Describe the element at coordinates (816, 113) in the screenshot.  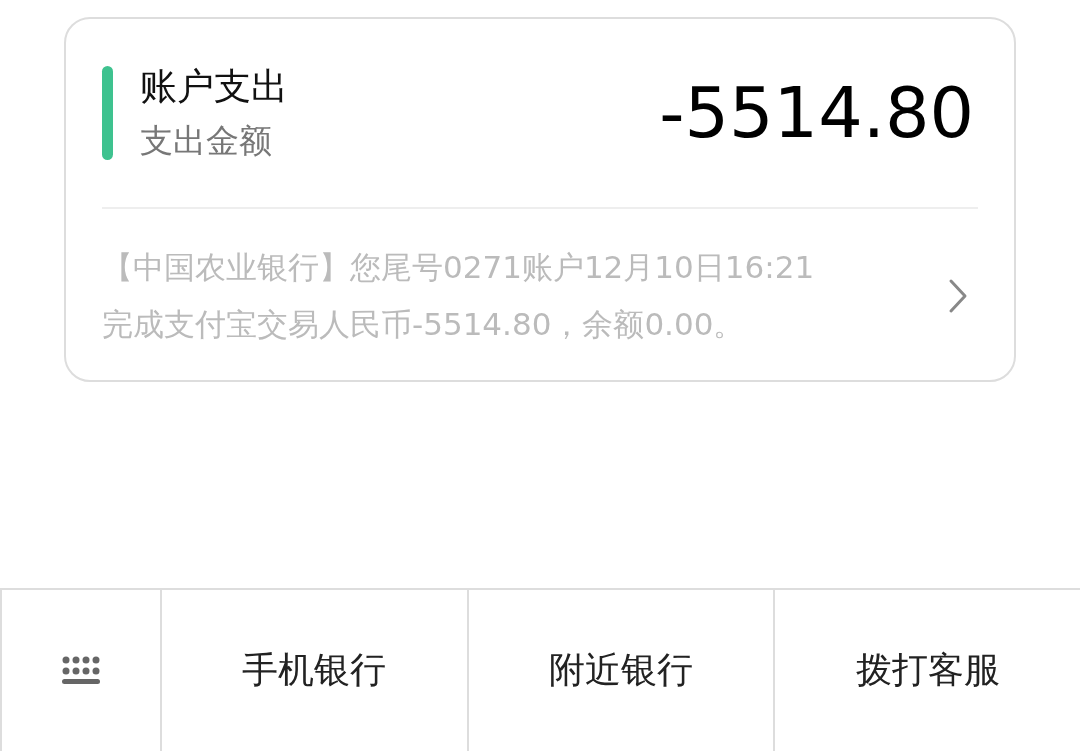
I see `amount: -5514.80` at that location.